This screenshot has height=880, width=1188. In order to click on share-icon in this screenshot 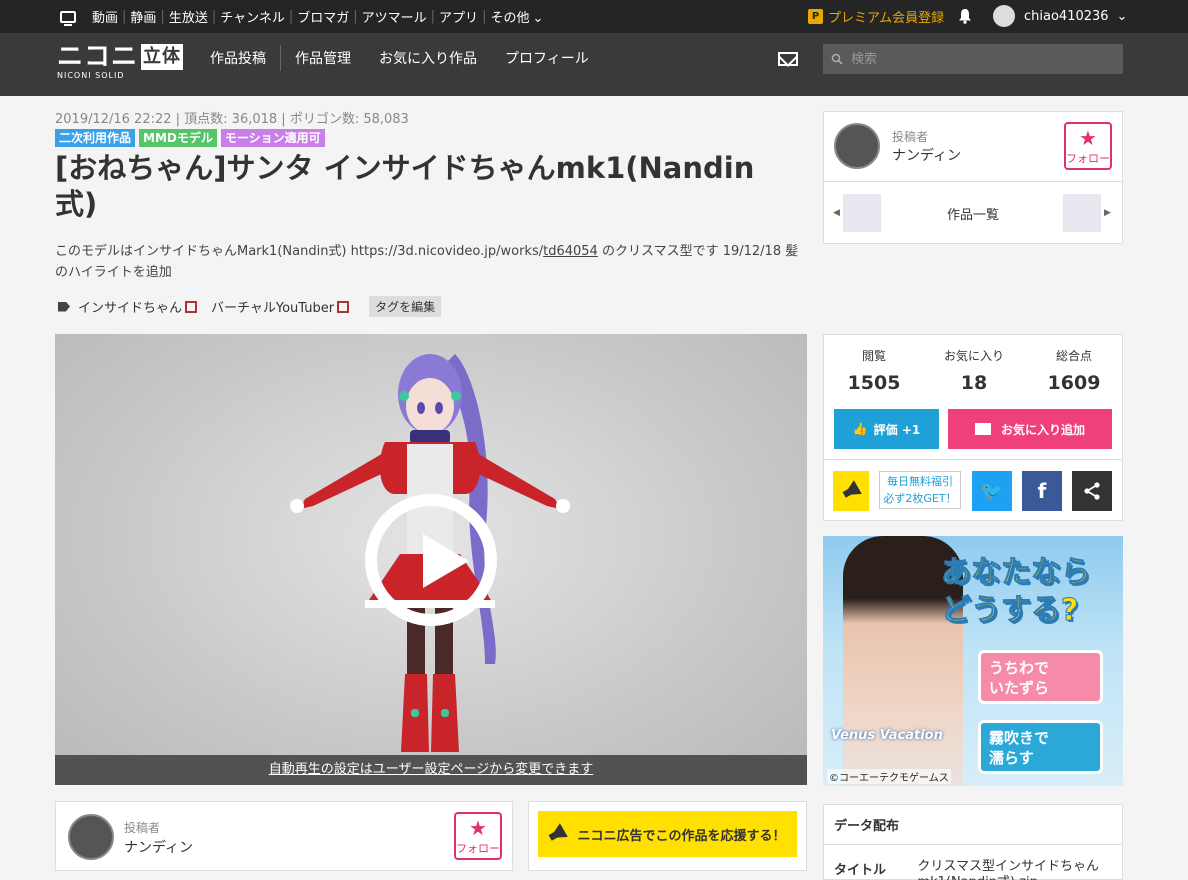, I will do `click(1092, 491)`.